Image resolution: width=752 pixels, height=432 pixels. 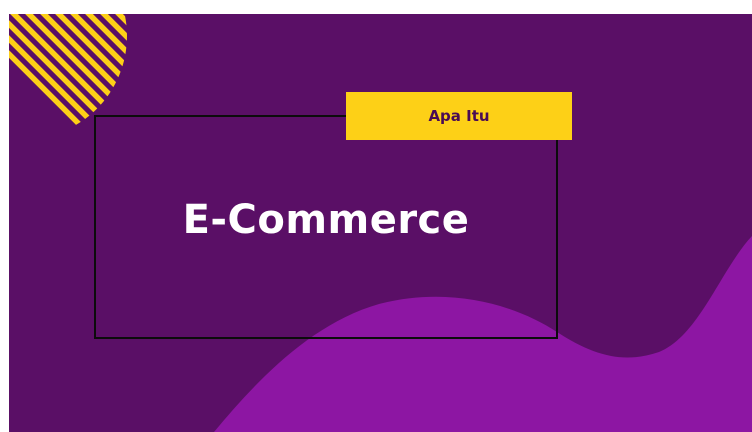 I want to click on subtitle-tag-label: Apa Itu, so click(x=459, y=116).